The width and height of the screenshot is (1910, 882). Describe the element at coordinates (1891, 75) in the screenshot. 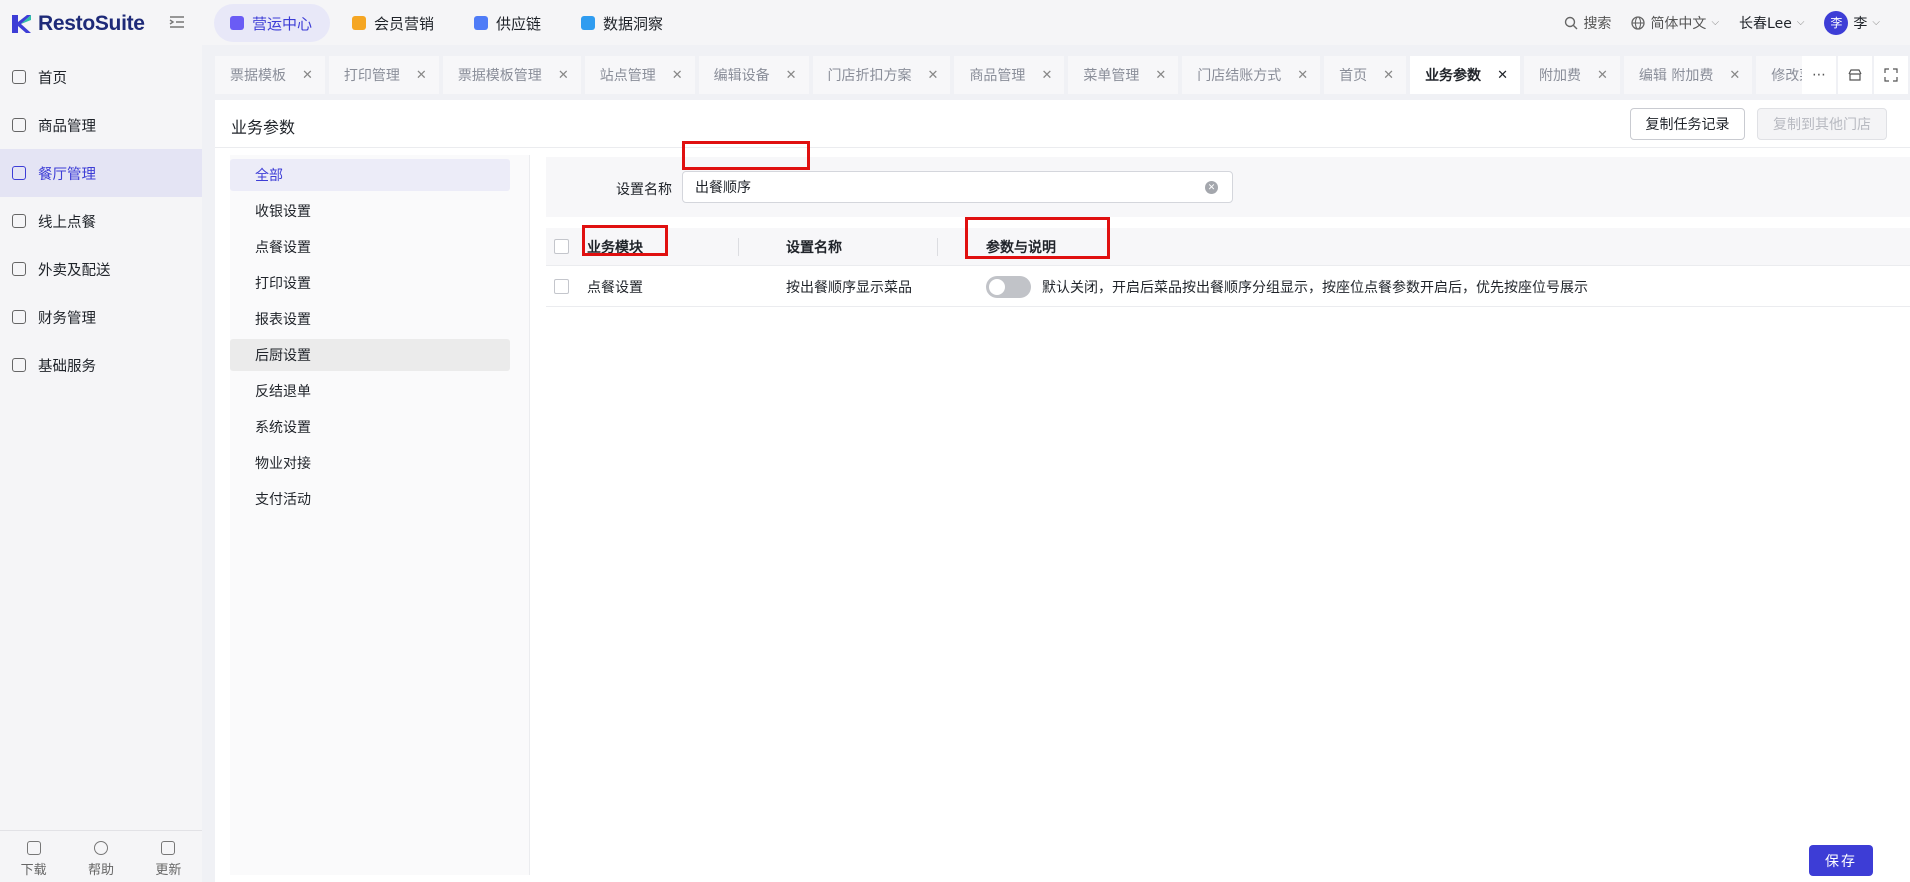

I see `fullscreen-icon` at that location.